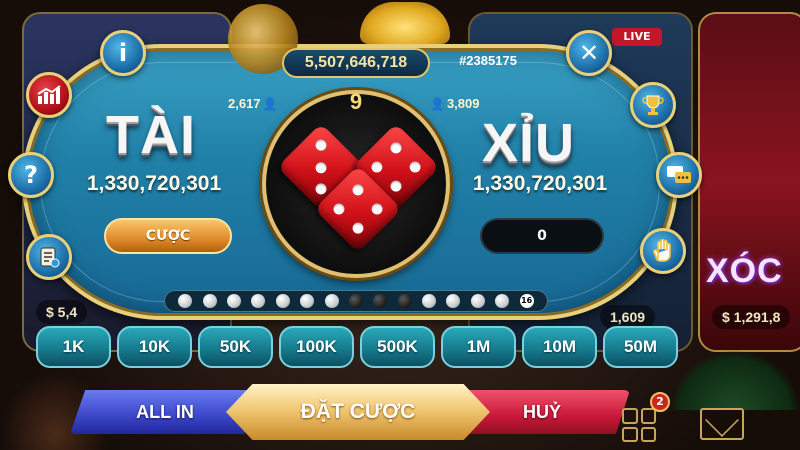 The image size is (800, 450). Describe the element at coordinates (244, 103) in the screenshot. I see `tai-player-count-value: 2,617` at that location.